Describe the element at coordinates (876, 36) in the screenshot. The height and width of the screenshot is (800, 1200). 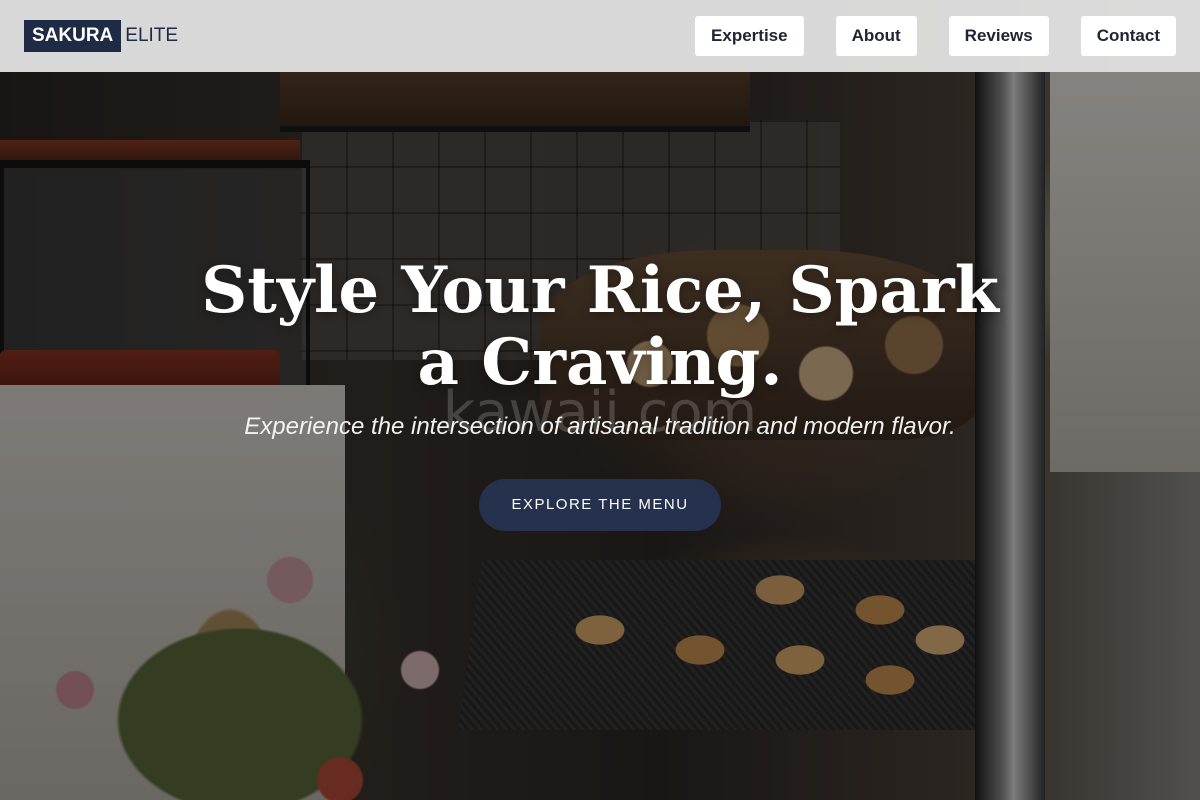
I see `nav-link-about: About` at that location.